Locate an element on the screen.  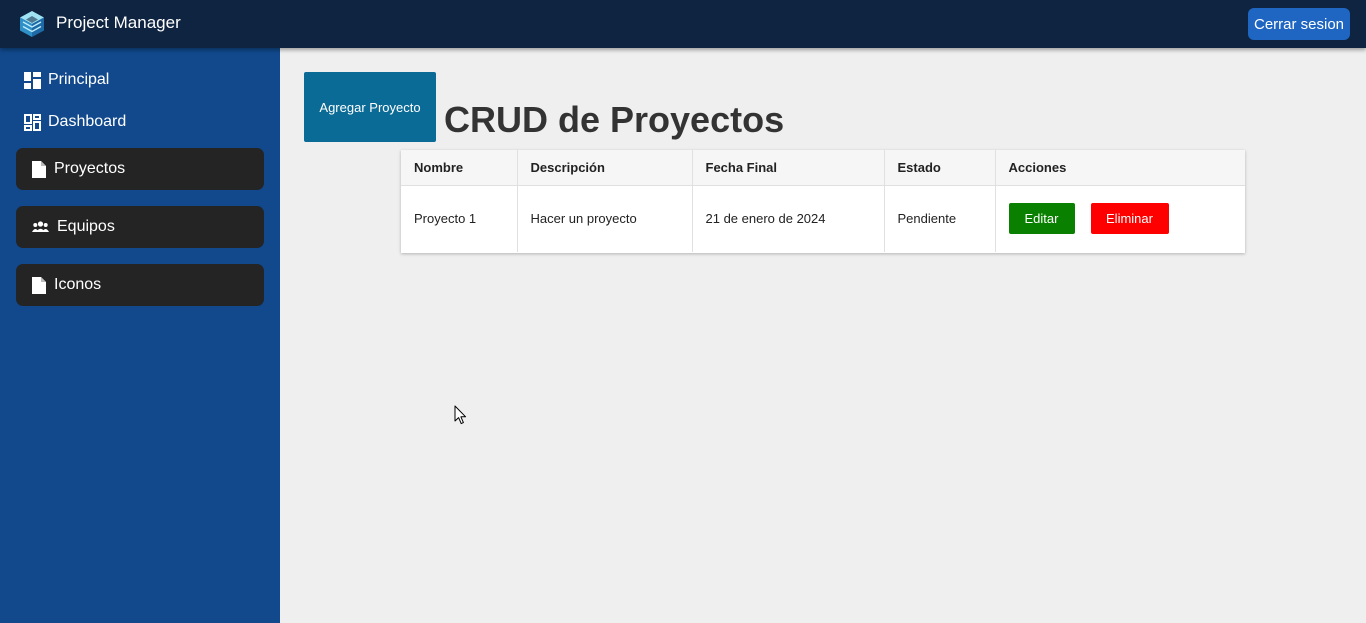
column-header-estado: Estado is located at coordinates (940, 168).